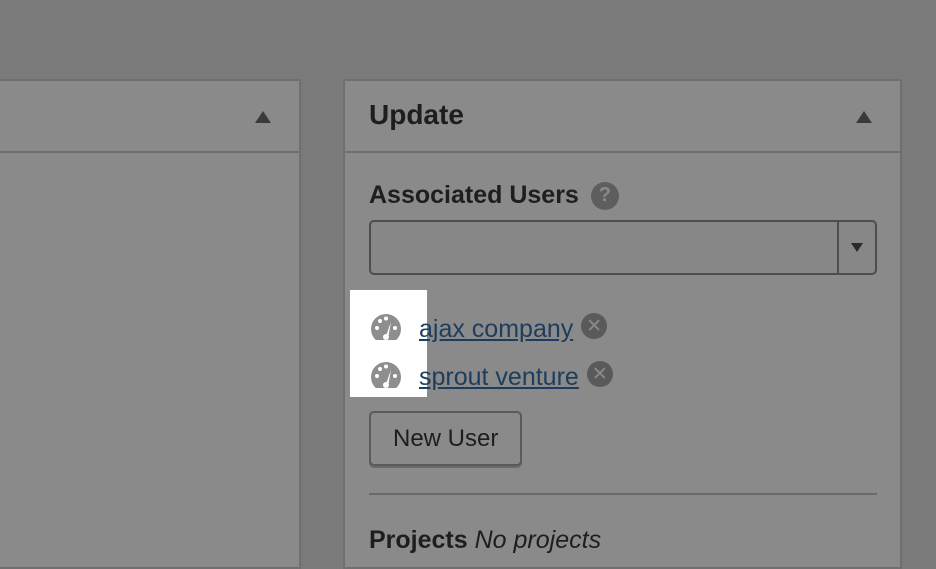  What do you see at coordinates (538, 540) in the screenshot?
I see `projects-value: No projects` at bounding box center [538, 540].